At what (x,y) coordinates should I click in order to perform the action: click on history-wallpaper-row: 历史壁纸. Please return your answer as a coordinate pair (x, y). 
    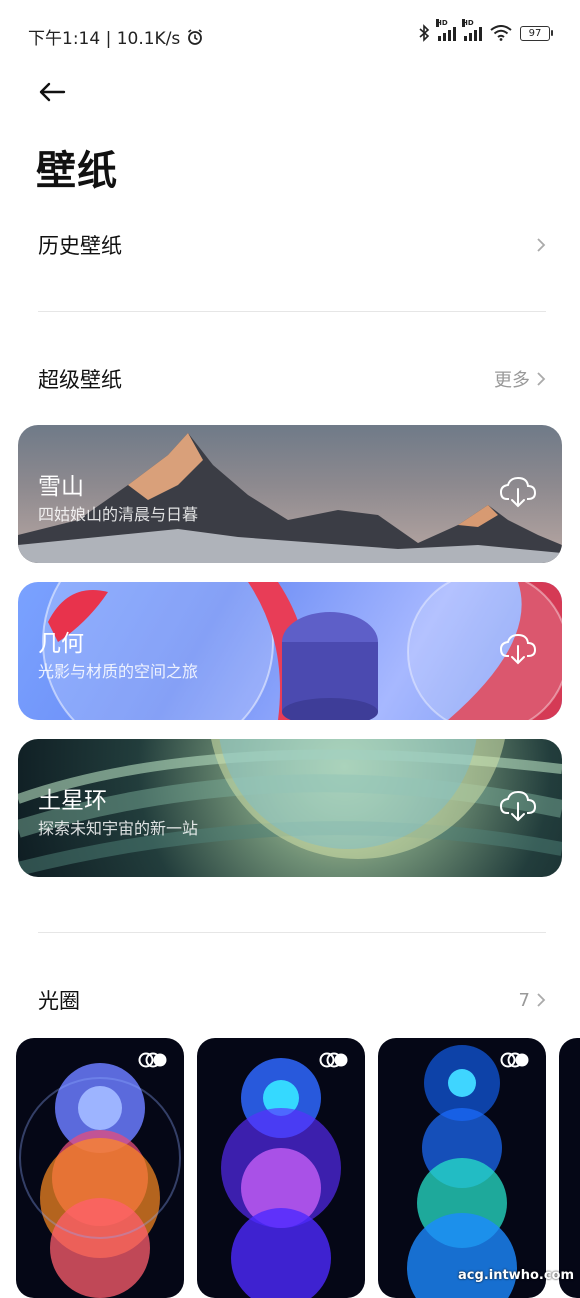
    Looking at the image, I should click on (292, 245).